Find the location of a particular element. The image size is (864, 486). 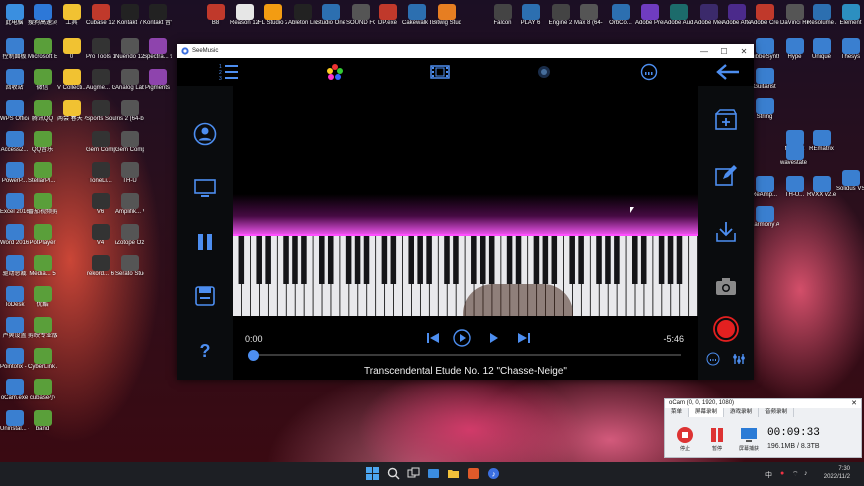

desktop-icon: 芦爽设置 is located at coordinates (14, 328).